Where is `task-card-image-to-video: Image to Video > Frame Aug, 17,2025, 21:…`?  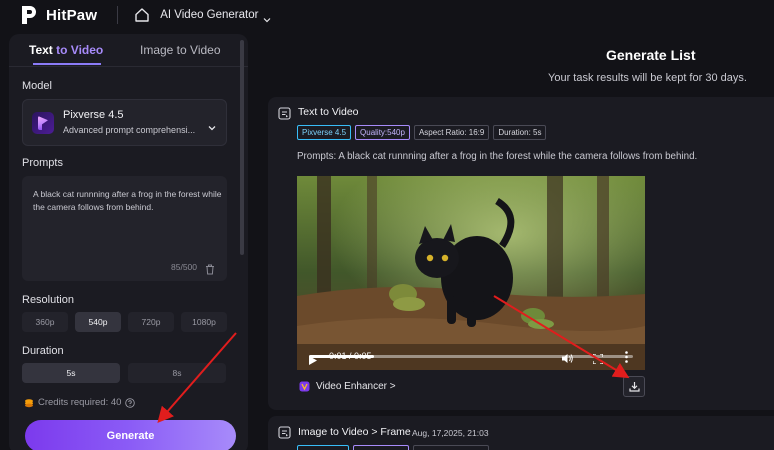 task-card-image-to-video: Image to Video > Frame Aug, 17,2025, 21:… is located at coordinates (521, 433).